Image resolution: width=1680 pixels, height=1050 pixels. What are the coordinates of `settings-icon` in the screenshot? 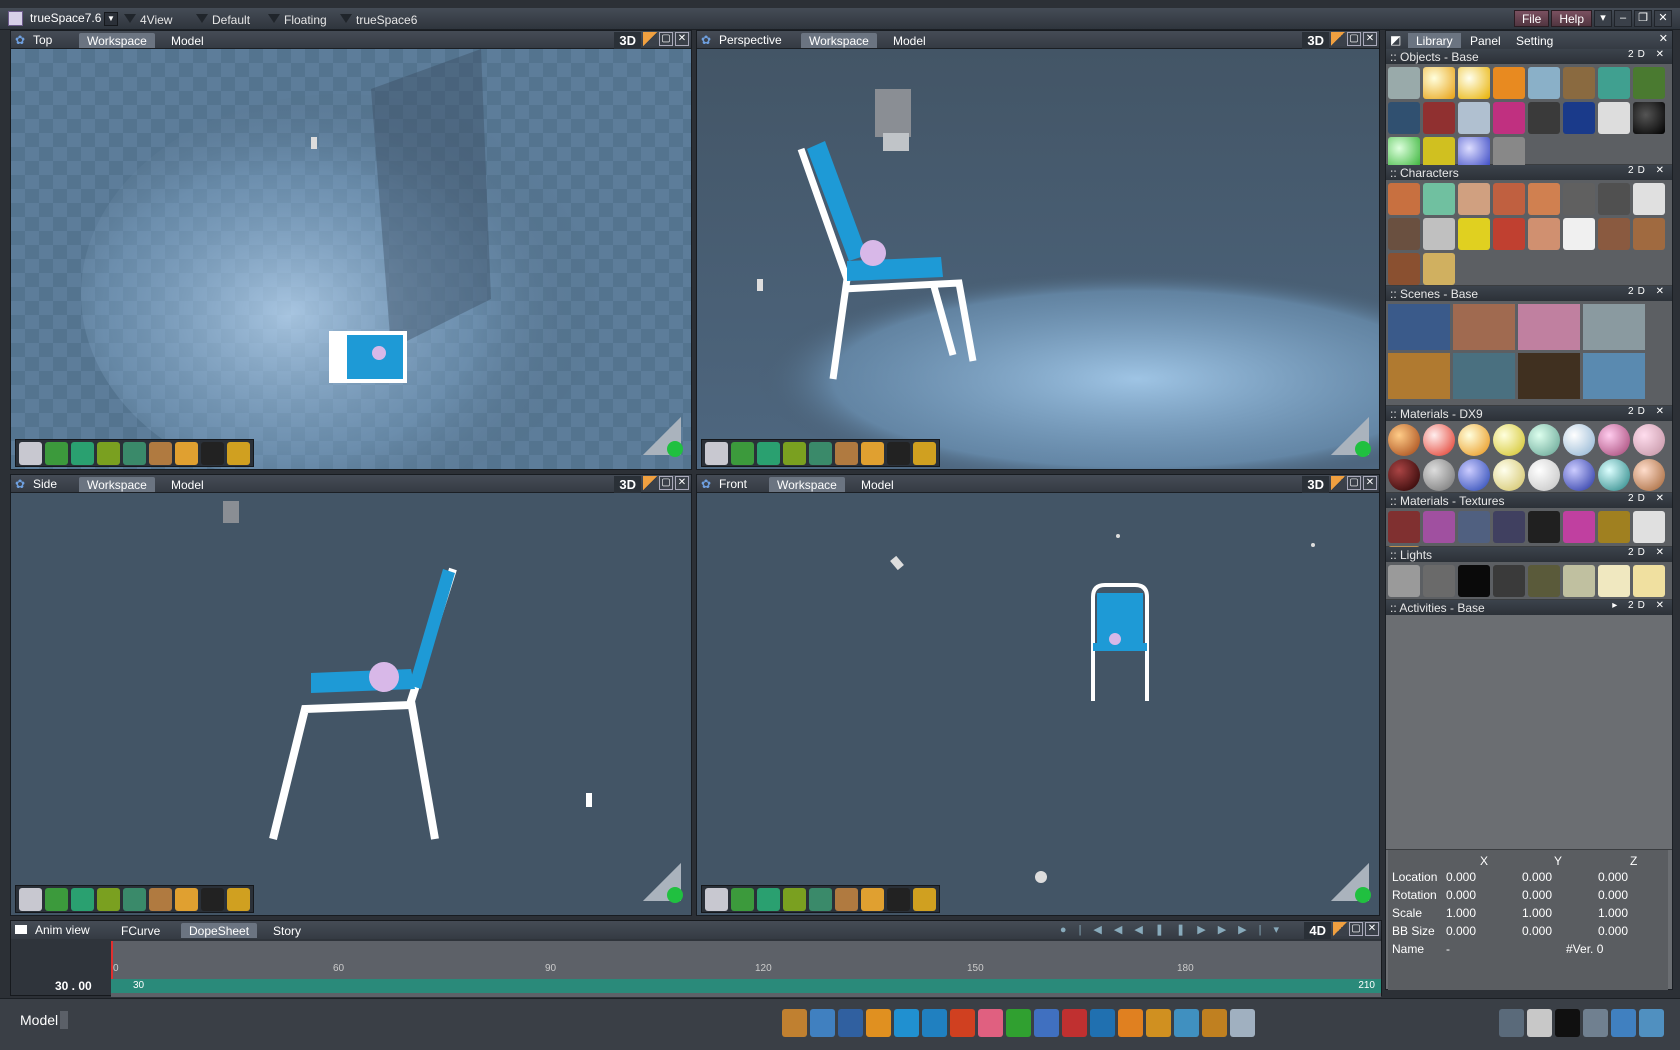 It's located at (1651, 1023).